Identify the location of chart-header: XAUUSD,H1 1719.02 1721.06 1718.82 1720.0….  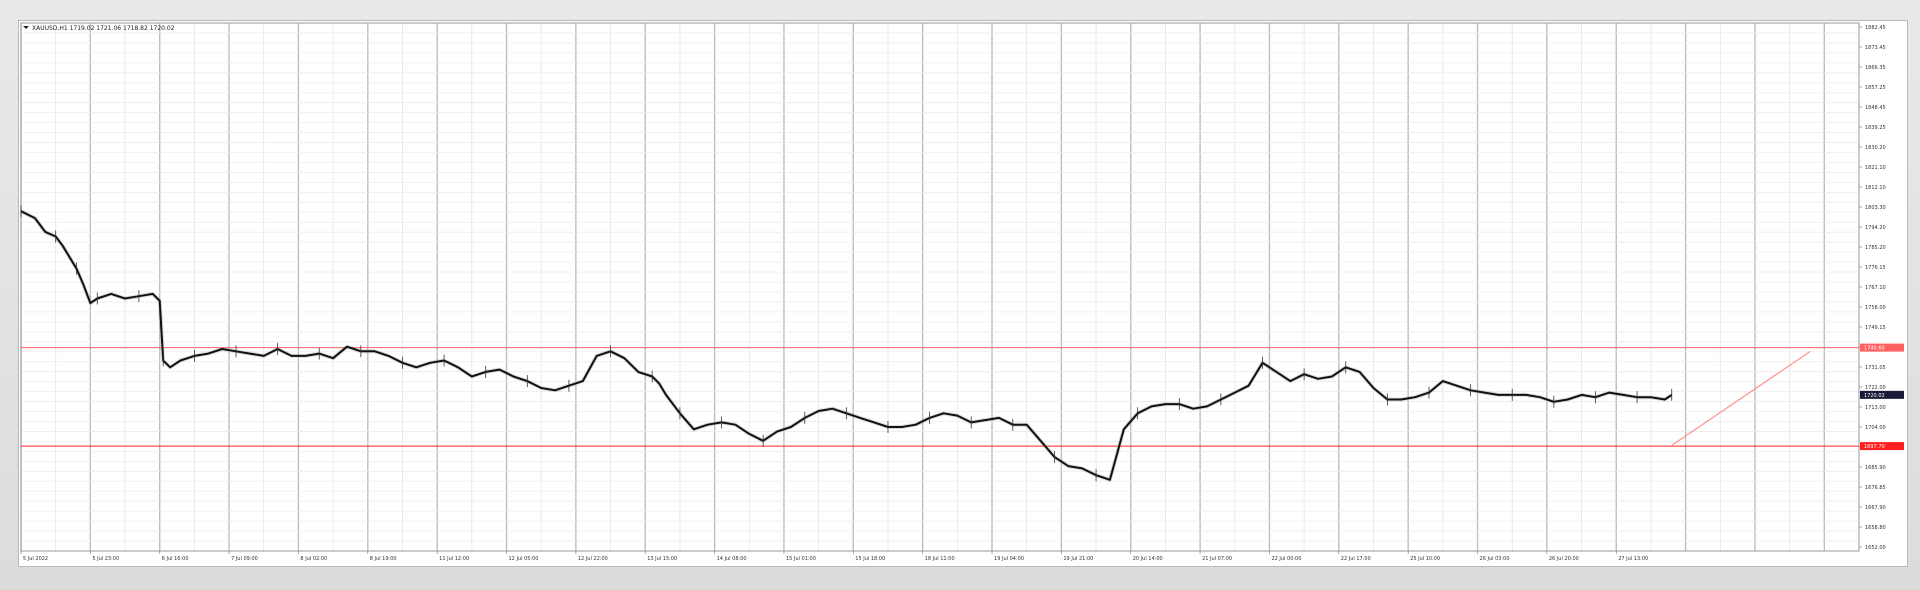
(99, 28).